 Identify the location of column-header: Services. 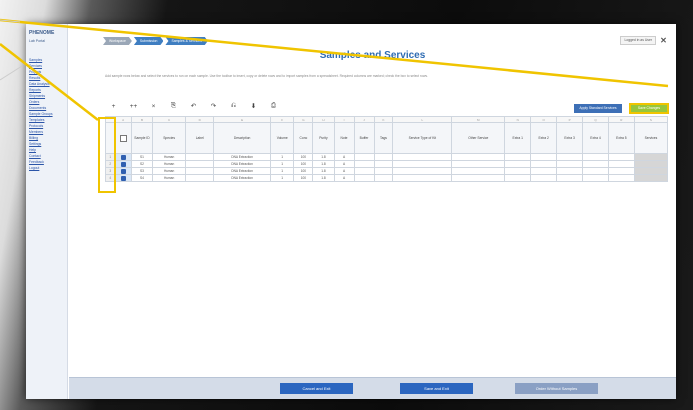
(651, 138).